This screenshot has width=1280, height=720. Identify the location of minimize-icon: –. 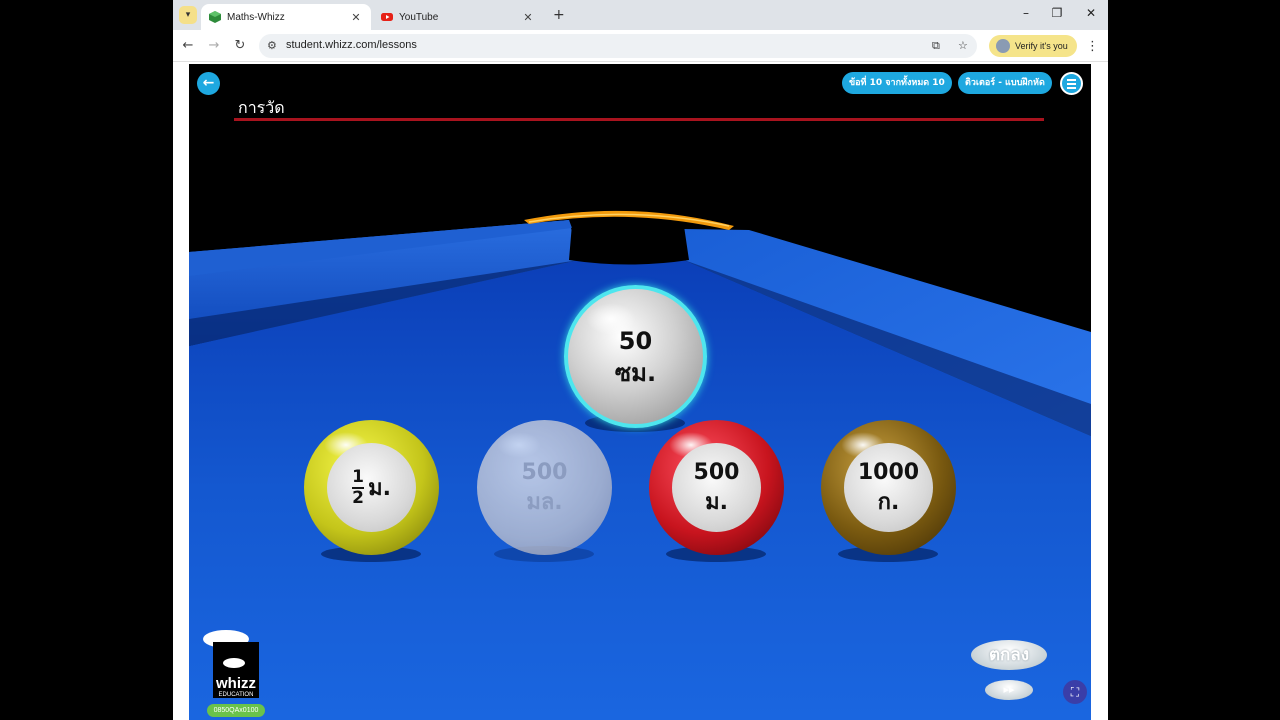
(1026, 15).